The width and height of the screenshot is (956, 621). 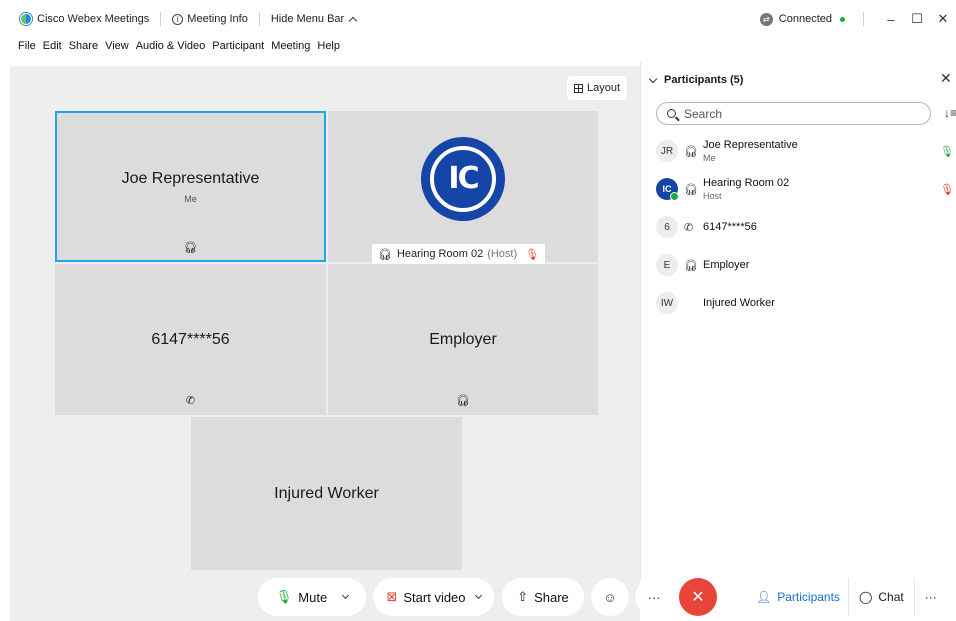 I want to click on leave-meeting-button: ✕, so click(x=698, y=597).